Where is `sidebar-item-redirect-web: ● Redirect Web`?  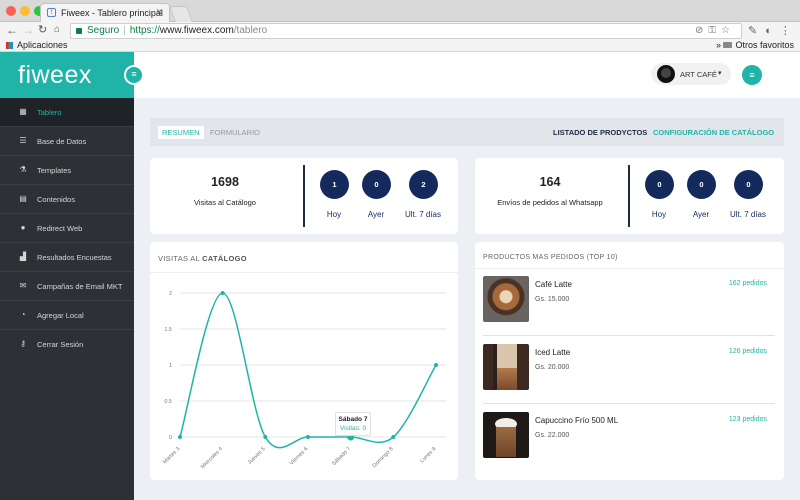 sidebar-item-redirect-web: ● Redirect Web is located at coordinates (67, 228).